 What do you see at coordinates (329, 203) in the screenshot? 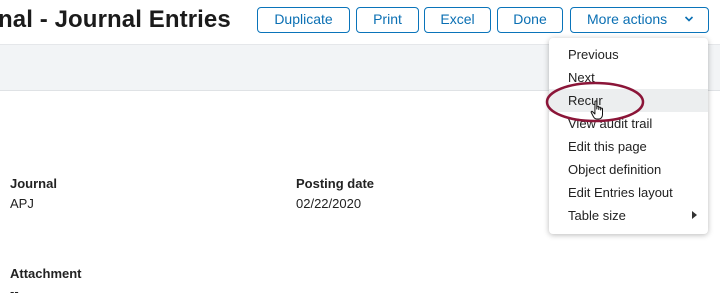
I see `posting-date-value: 02/22/2020` at bounding box center [329, 203].